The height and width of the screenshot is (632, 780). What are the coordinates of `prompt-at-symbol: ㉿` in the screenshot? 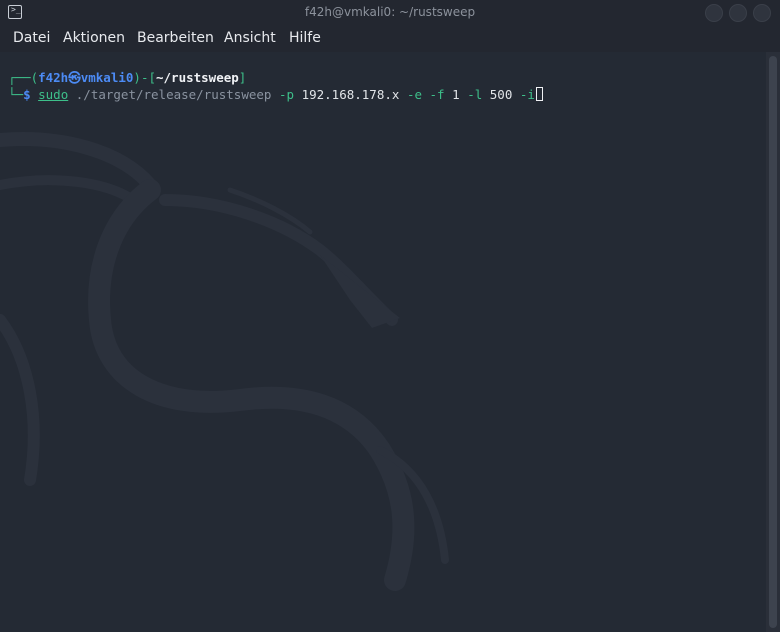 It's located at (74, 77).